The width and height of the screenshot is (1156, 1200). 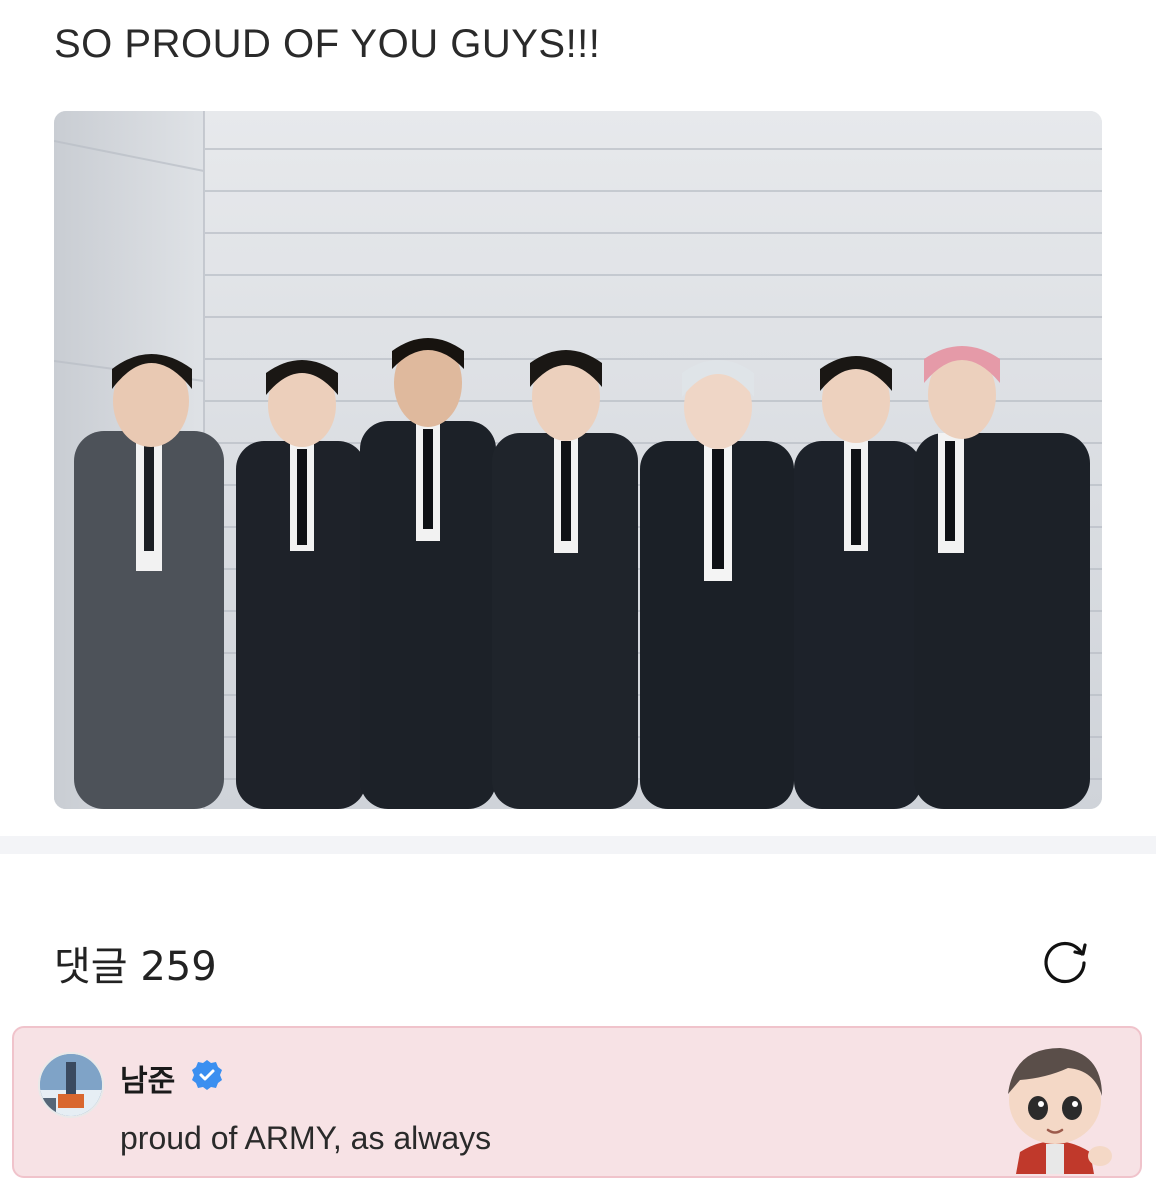 What do you see at coordinates (577, 1102) in the screenshot?
I see `highlighted-comment: 남준 proud of ARMY, as always` at bounding box center [577, 1102].